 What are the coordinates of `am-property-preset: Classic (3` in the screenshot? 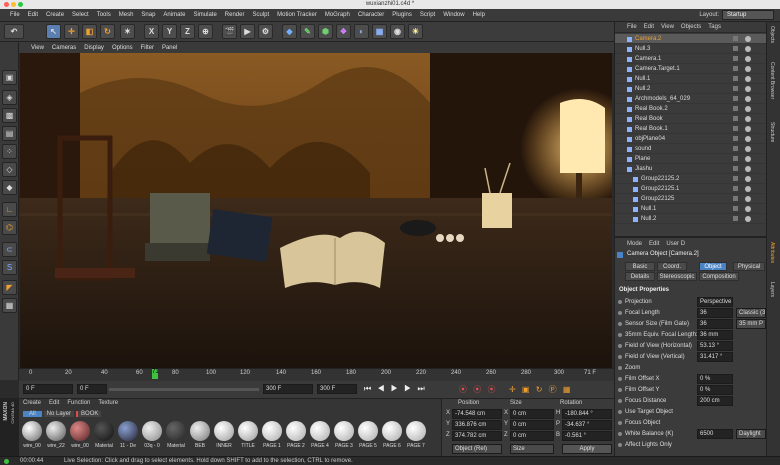 It's located at (751, 313).